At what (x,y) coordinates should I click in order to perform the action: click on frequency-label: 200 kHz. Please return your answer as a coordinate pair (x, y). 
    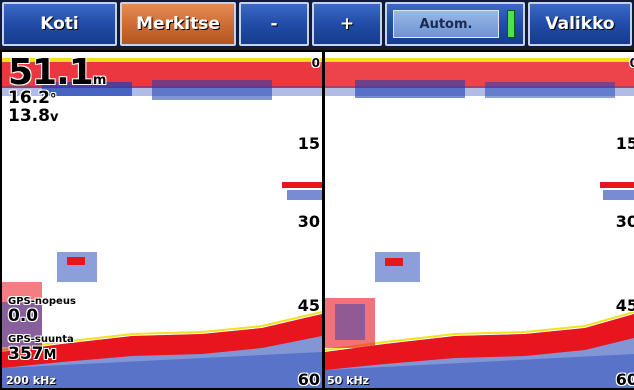
    Looking at the image, I should click on (31, 380).